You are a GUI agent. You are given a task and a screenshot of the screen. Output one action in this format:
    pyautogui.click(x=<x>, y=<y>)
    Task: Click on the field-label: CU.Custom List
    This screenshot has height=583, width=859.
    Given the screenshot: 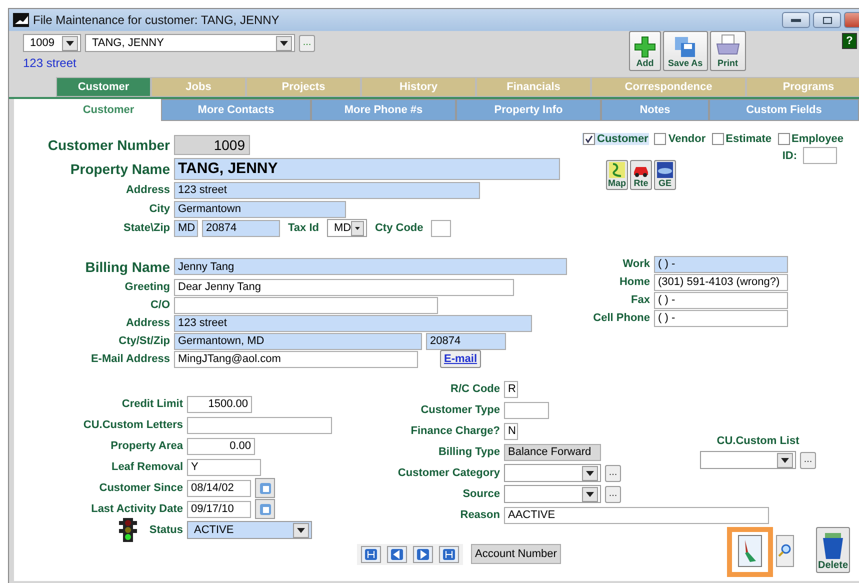 What is the action you would take?
    pyautogui.click(x=758, y=441)
    